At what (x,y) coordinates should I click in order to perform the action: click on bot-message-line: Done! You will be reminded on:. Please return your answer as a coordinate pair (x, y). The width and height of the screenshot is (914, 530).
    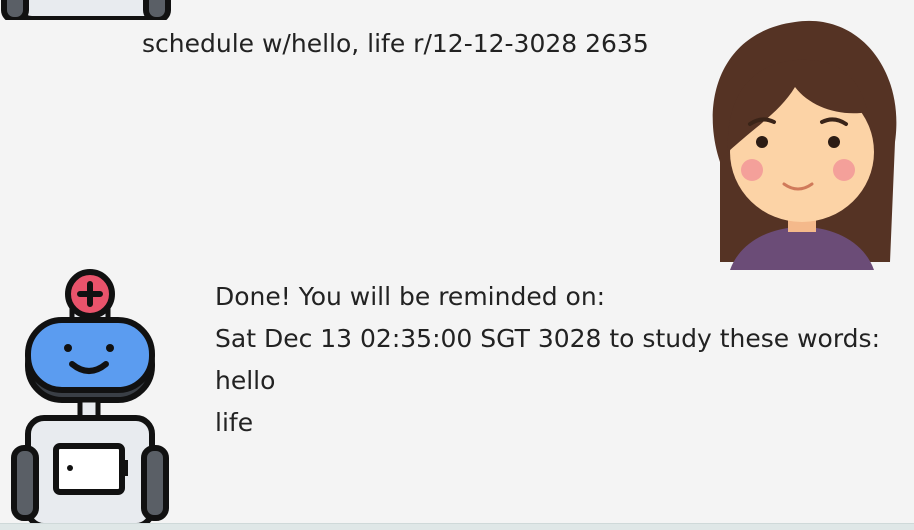
    Looking at the image, I should click on (410, 296).